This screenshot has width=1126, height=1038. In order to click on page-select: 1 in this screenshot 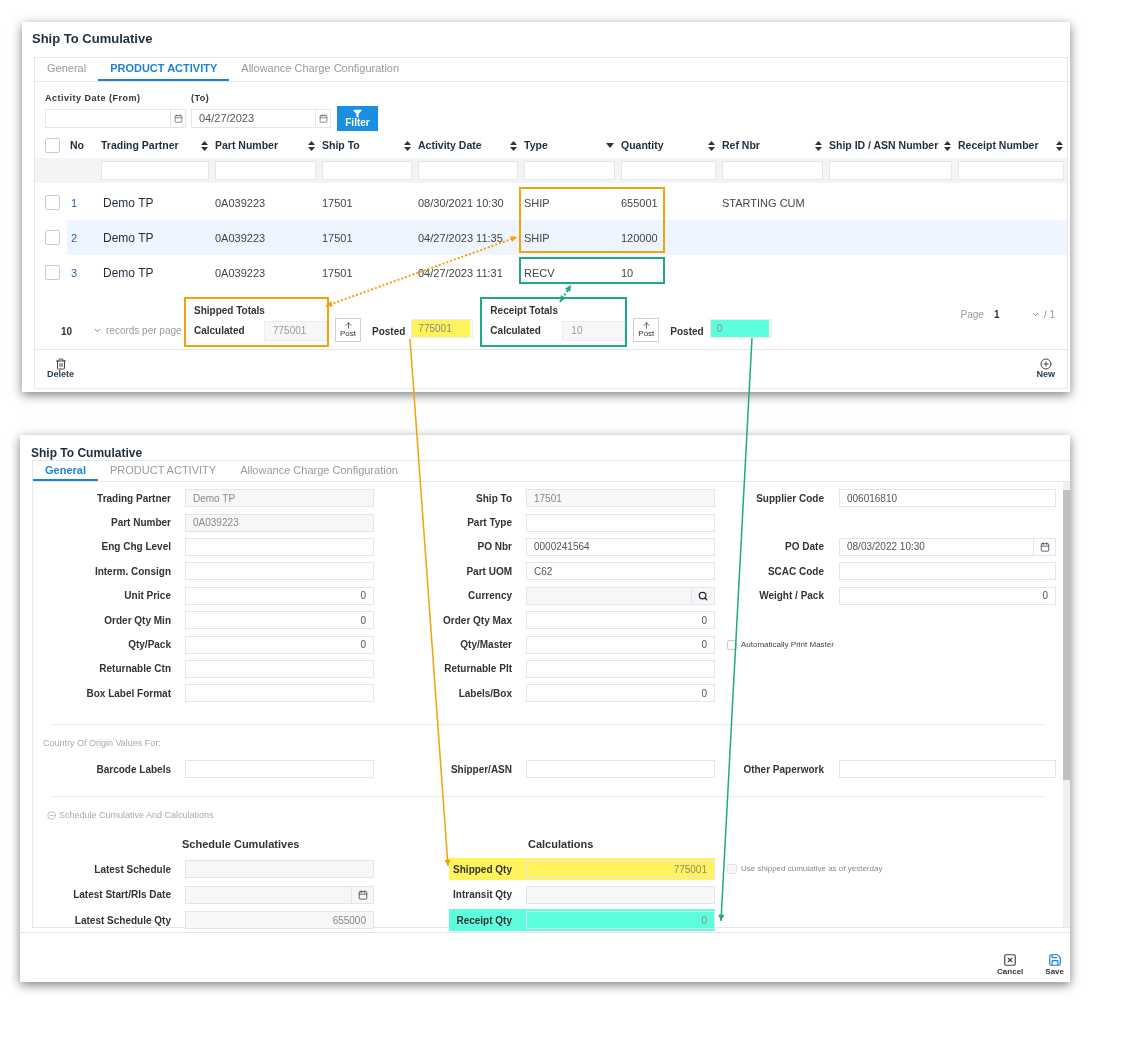, I will do `click(1016, 314)`.